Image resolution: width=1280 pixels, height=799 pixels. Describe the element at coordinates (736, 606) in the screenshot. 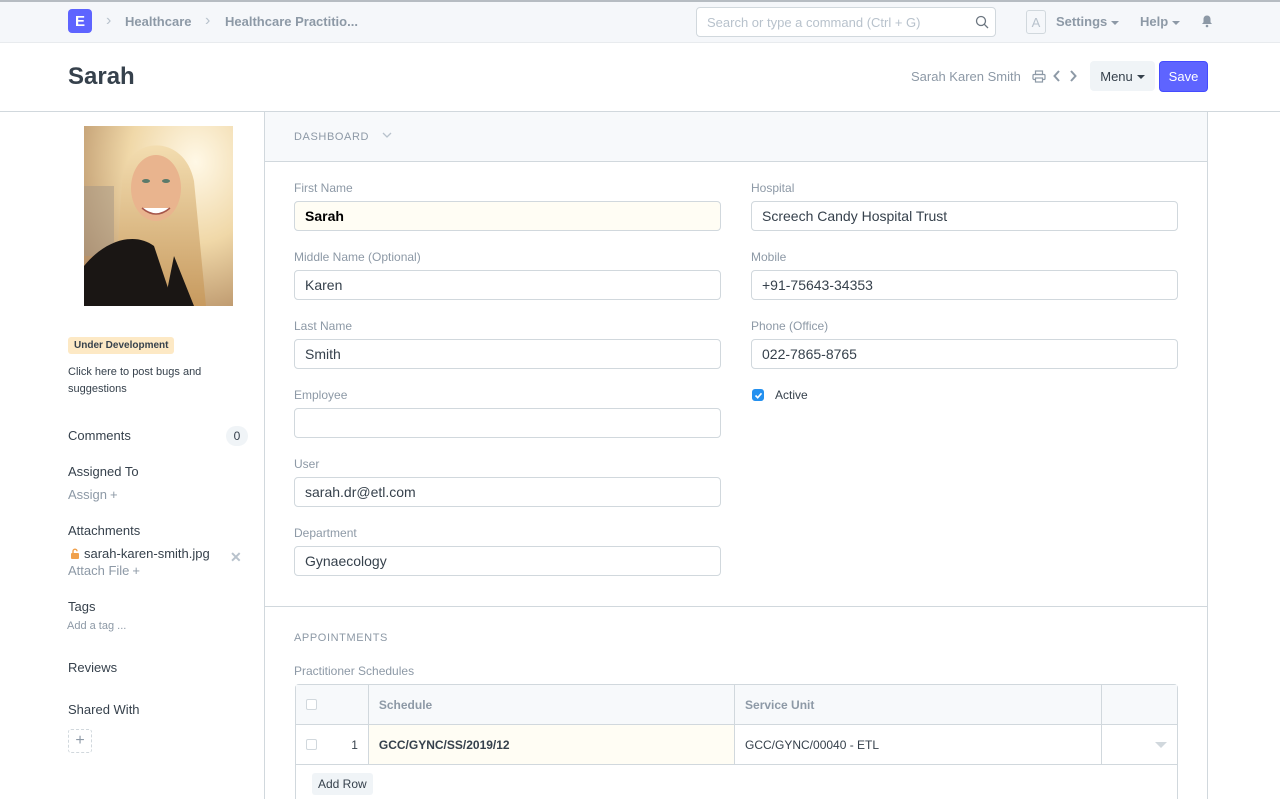

I see `section-divider` at that location.